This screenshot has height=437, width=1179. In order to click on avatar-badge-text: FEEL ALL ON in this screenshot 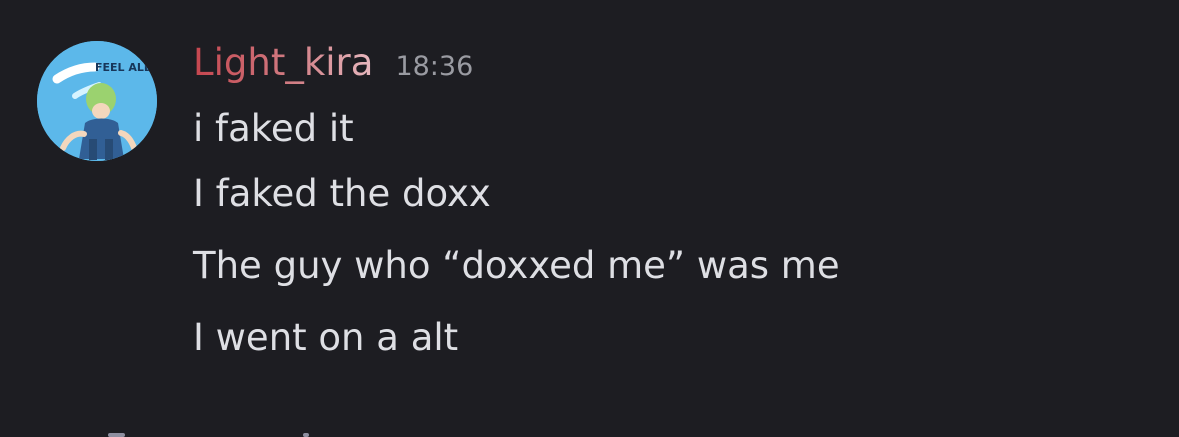, I will do `click(126, 67)`.